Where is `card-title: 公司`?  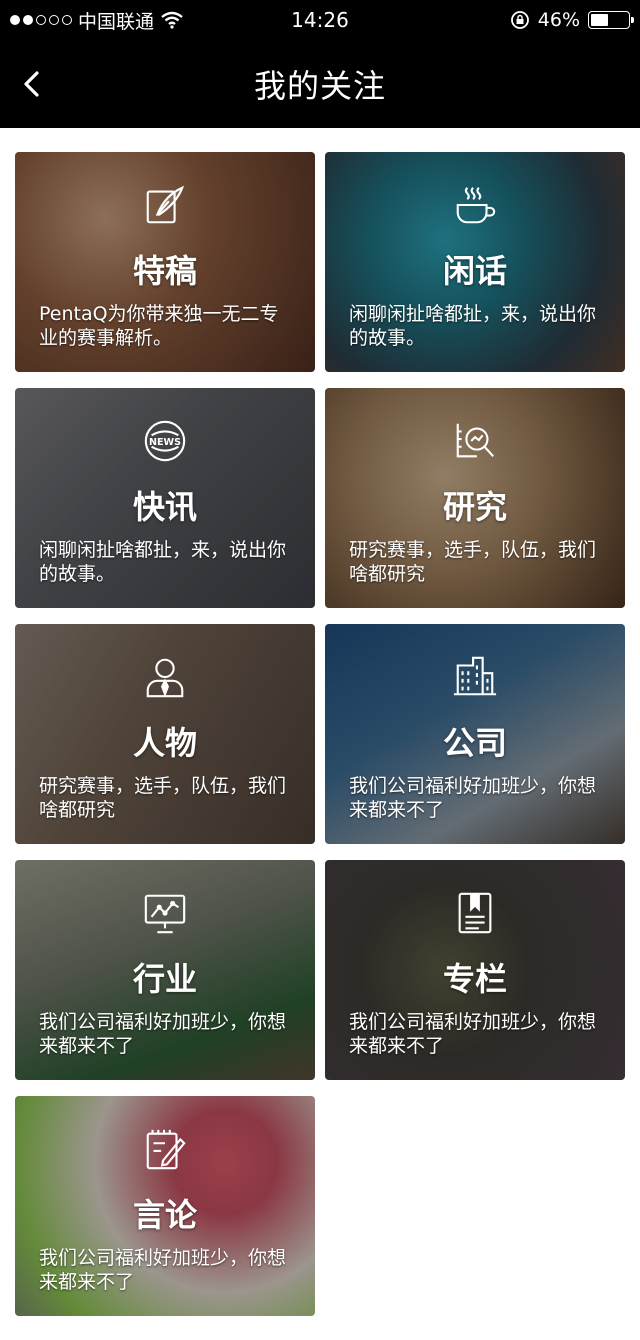 card-title: 公司 is located at coordinates (474, 743).